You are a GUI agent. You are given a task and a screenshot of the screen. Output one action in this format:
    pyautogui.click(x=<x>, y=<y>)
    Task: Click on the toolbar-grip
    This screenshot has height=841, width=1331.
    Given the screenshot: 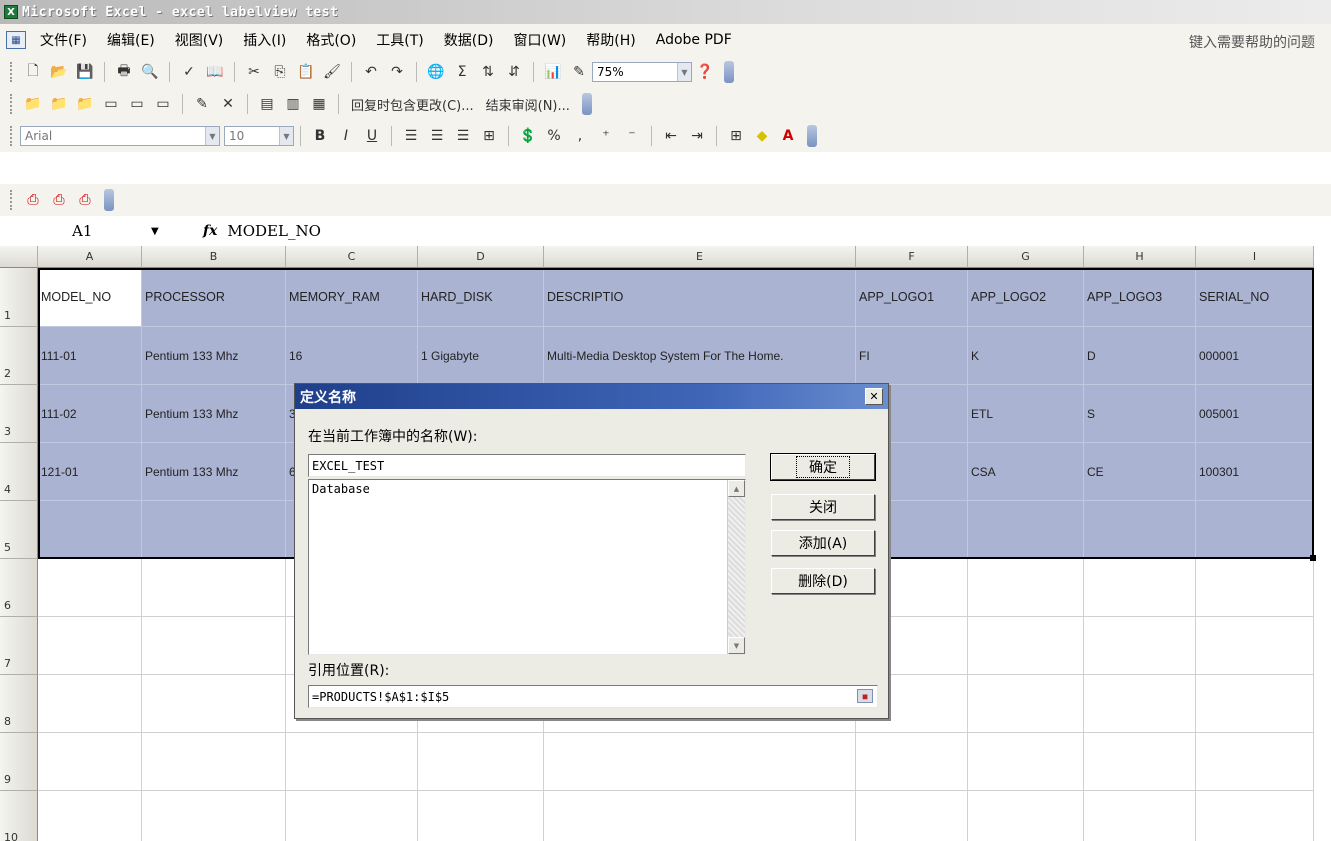 What is the action you would take?
    pyautogui.click(x=12, y=200)
    